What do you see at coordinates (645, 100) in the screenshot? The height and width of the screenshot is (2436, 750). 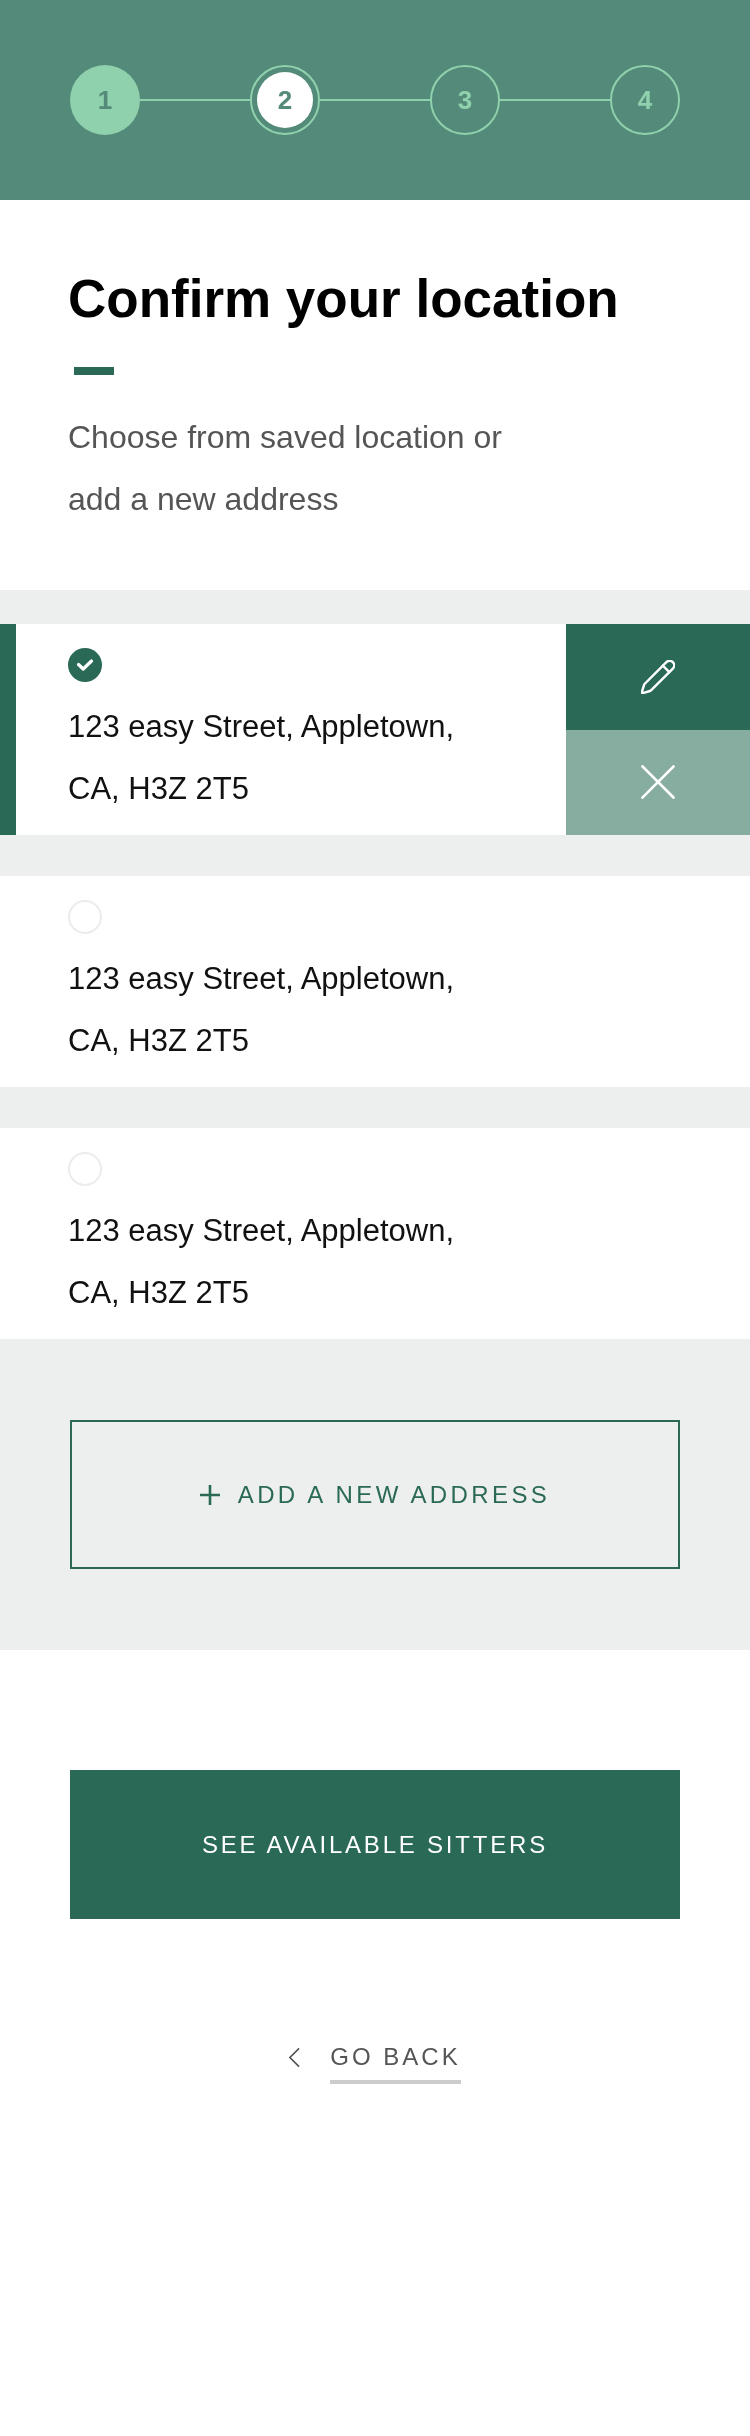 I see `step-indicator: 4` at bounding box center [645, 100].